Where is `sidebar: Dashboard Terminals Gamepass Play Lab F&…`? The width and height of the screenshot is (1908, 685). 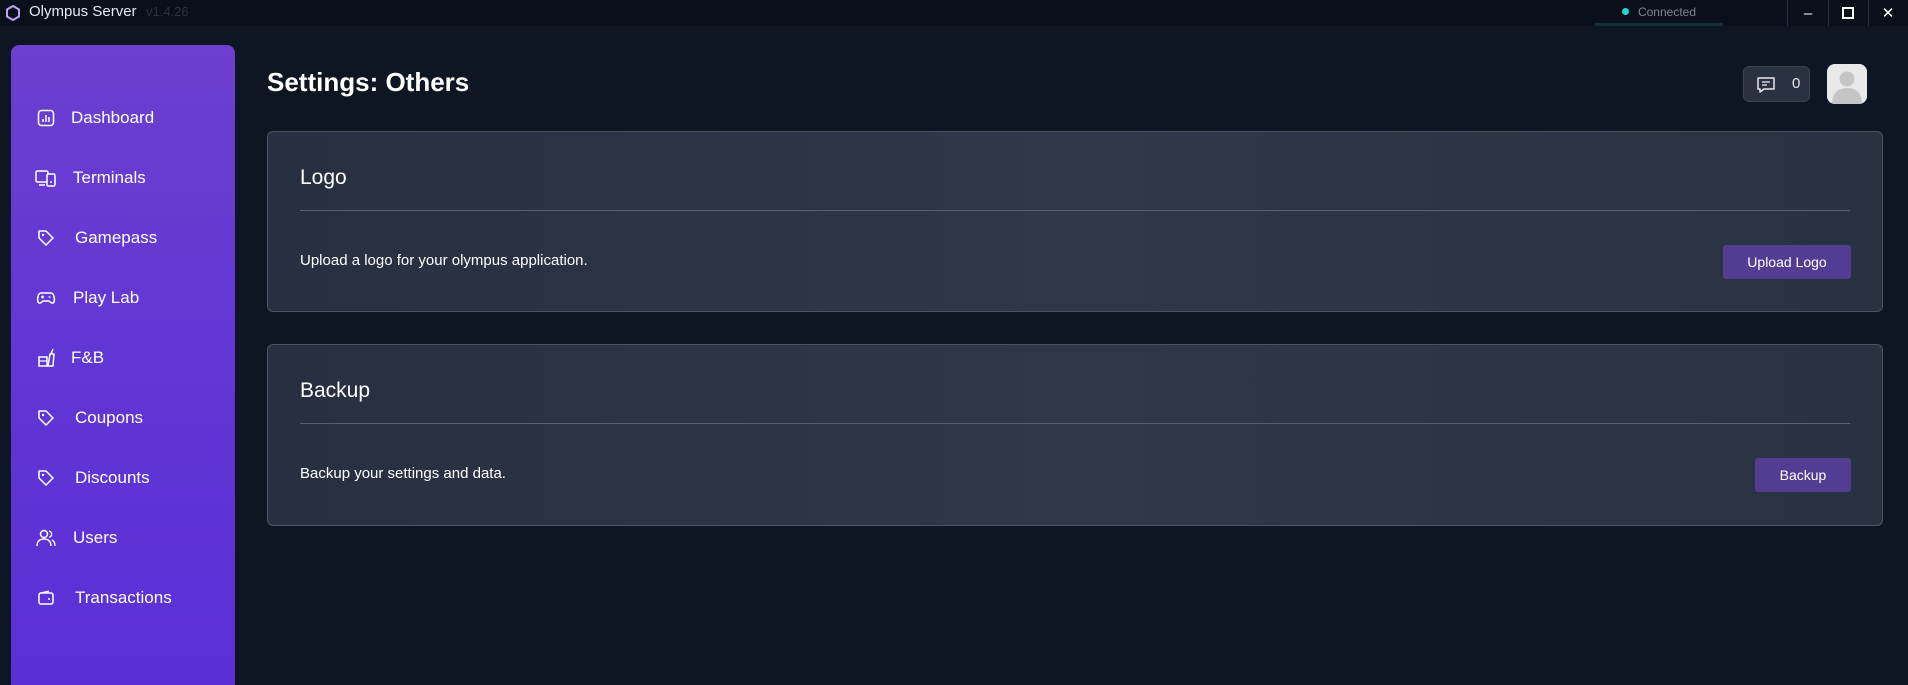
sidebar: Dashboard Terminals Gamepass Play Lab F&… is located at coordinates (123, 365).